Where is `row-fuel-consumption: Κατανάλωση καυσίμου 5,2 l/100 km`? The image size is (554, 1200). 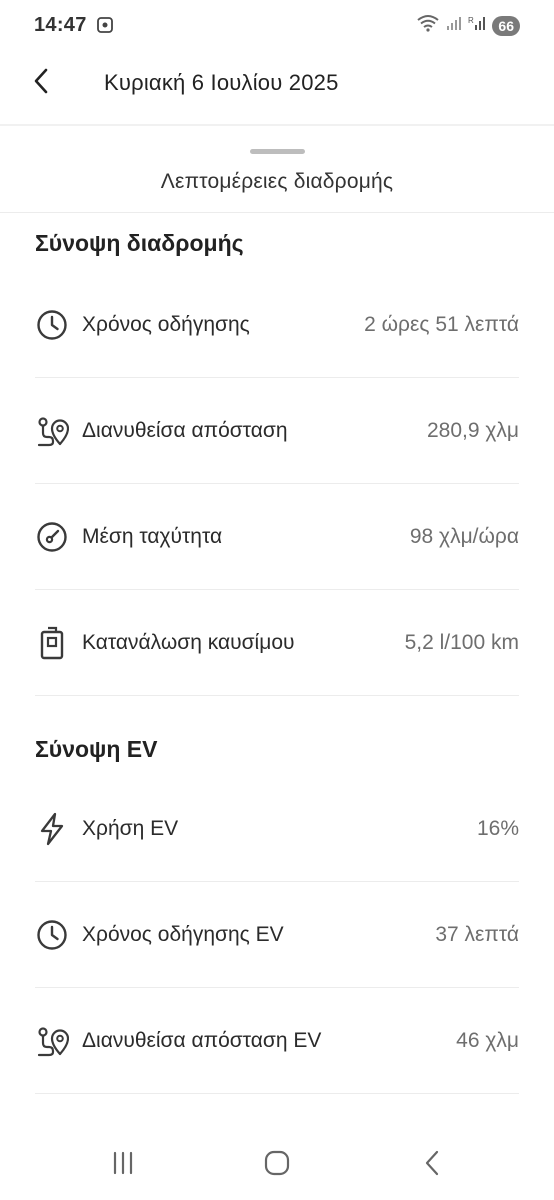
row-fuel-consumption: Κατανάλωση καυσίμου 5,2 l/100 km is located at coordinates (277, 643).